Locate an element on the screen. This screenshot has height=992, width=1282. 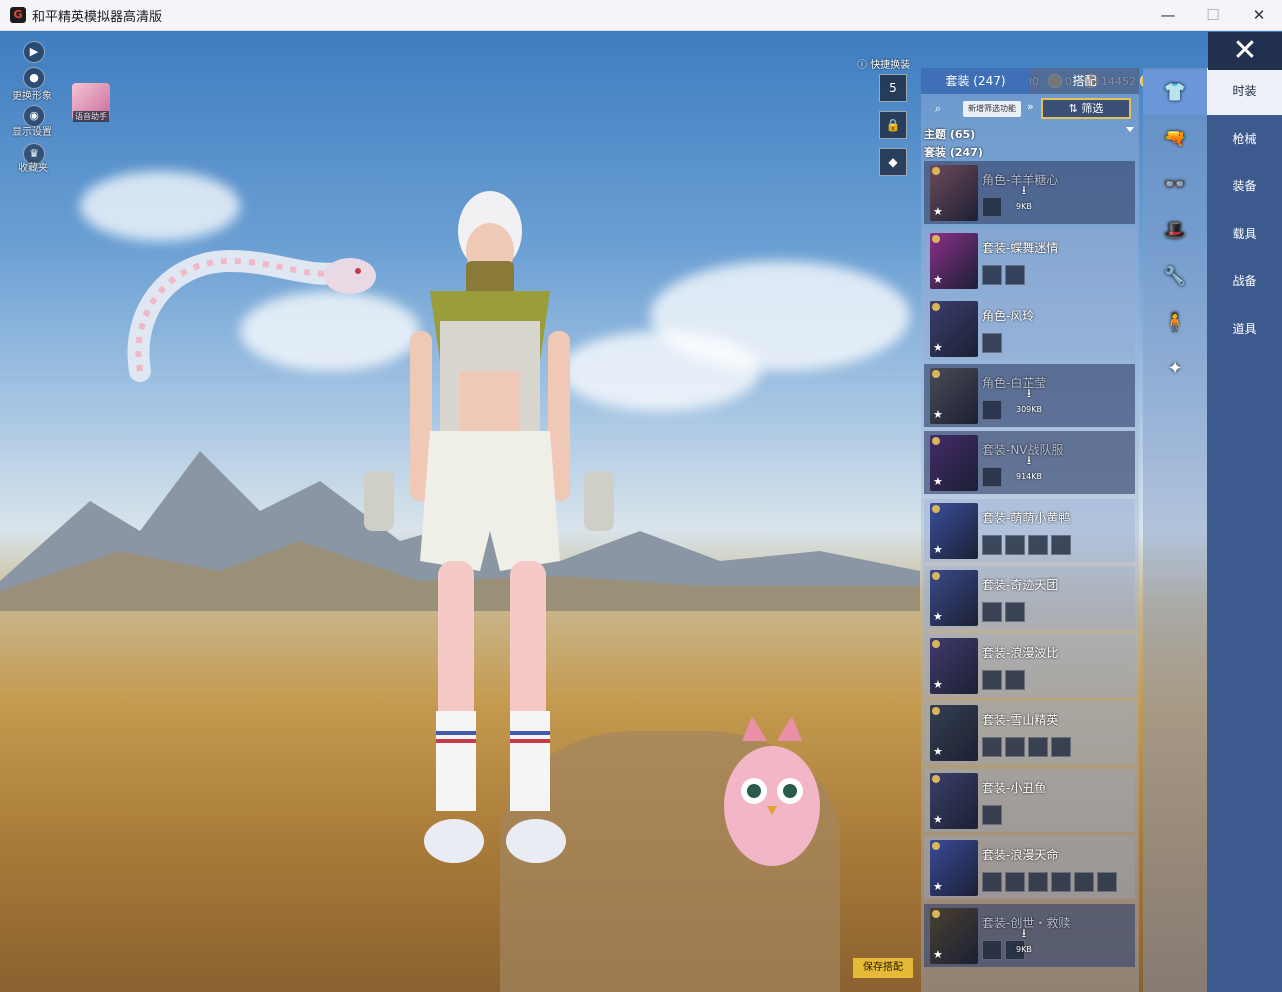
maximize-button: ☐ is located at coordinates (1213, 15).